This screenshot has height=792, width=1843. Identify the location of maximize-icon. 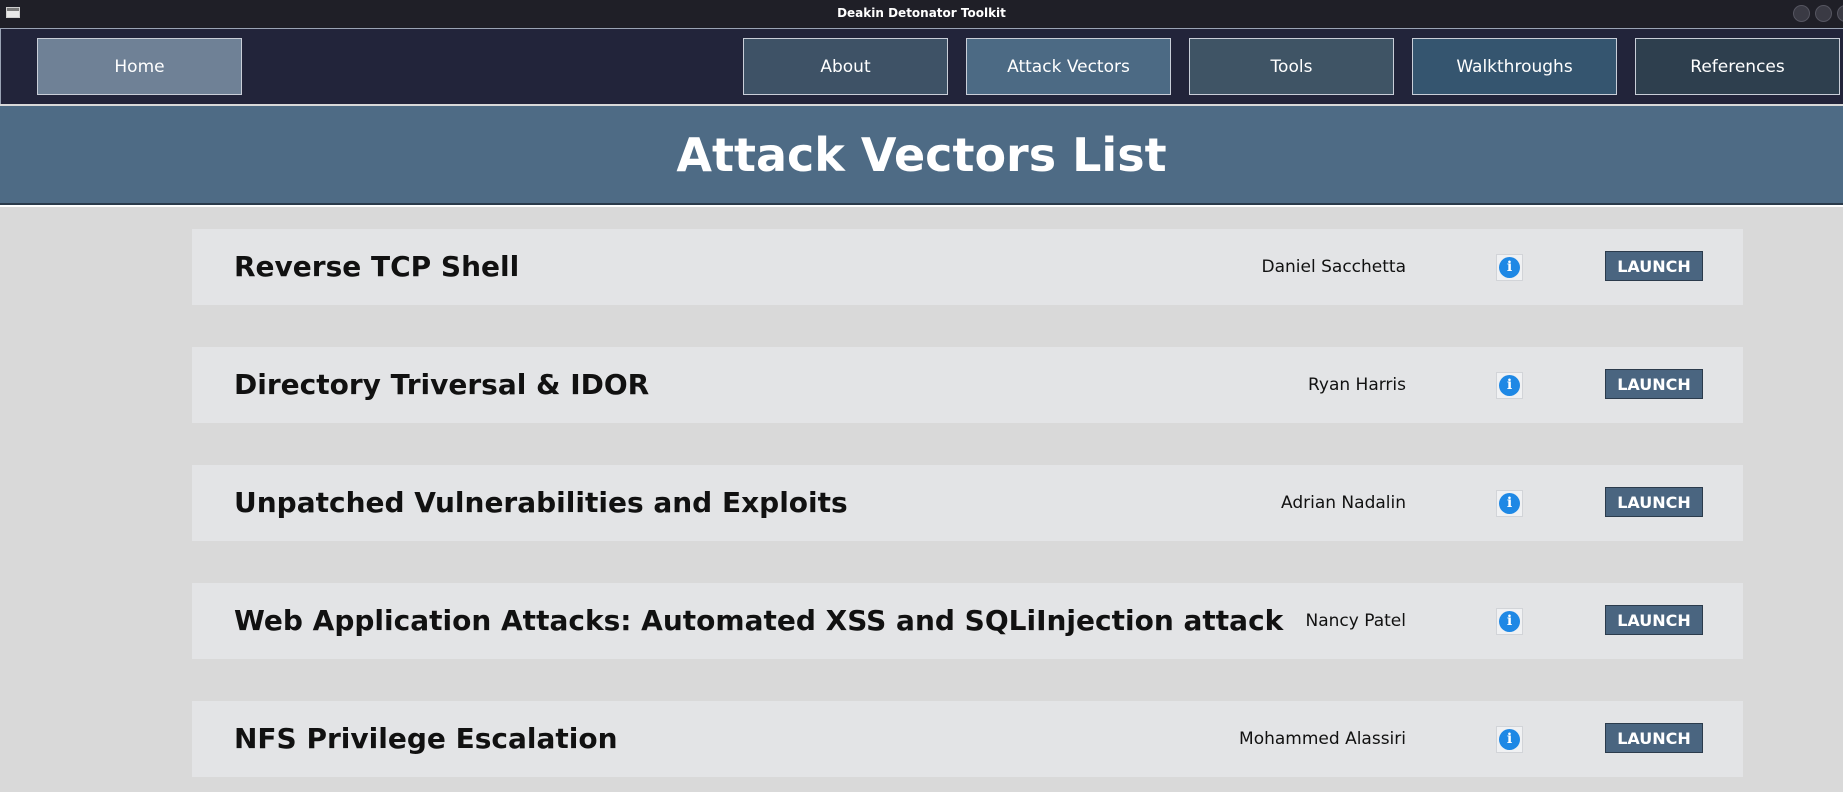
(1823, 13).